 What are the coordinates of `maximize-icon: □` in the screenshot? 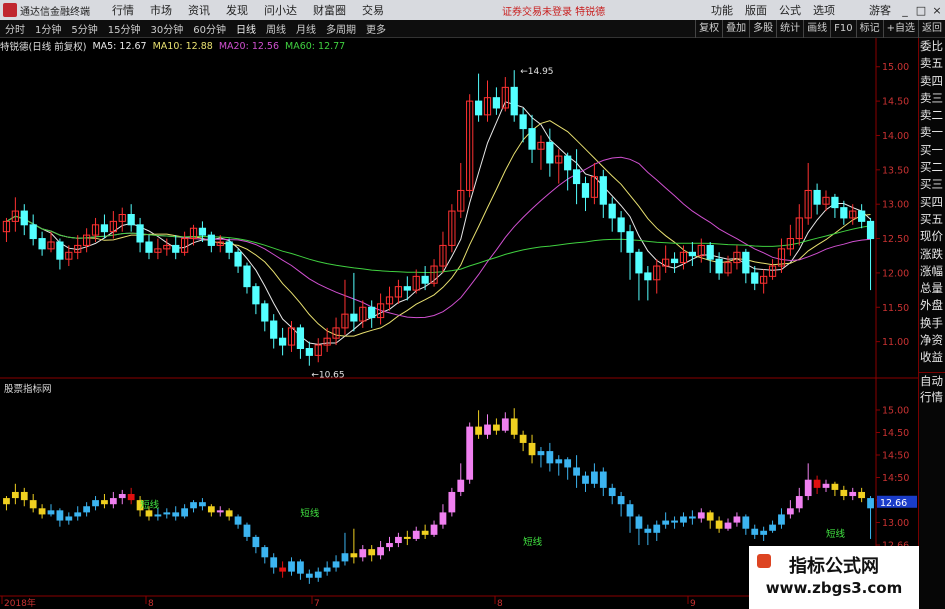 It's located at (921, 10).